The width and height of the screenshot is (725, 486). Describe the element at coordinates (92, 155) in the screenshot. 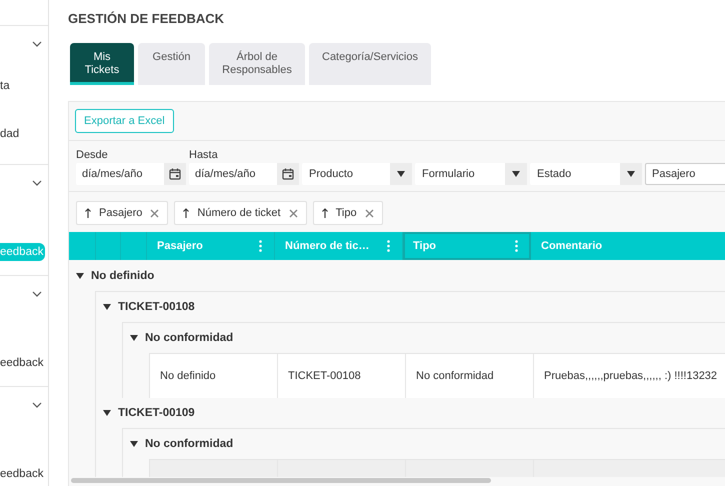

I see `field-label: Desde` at that location.